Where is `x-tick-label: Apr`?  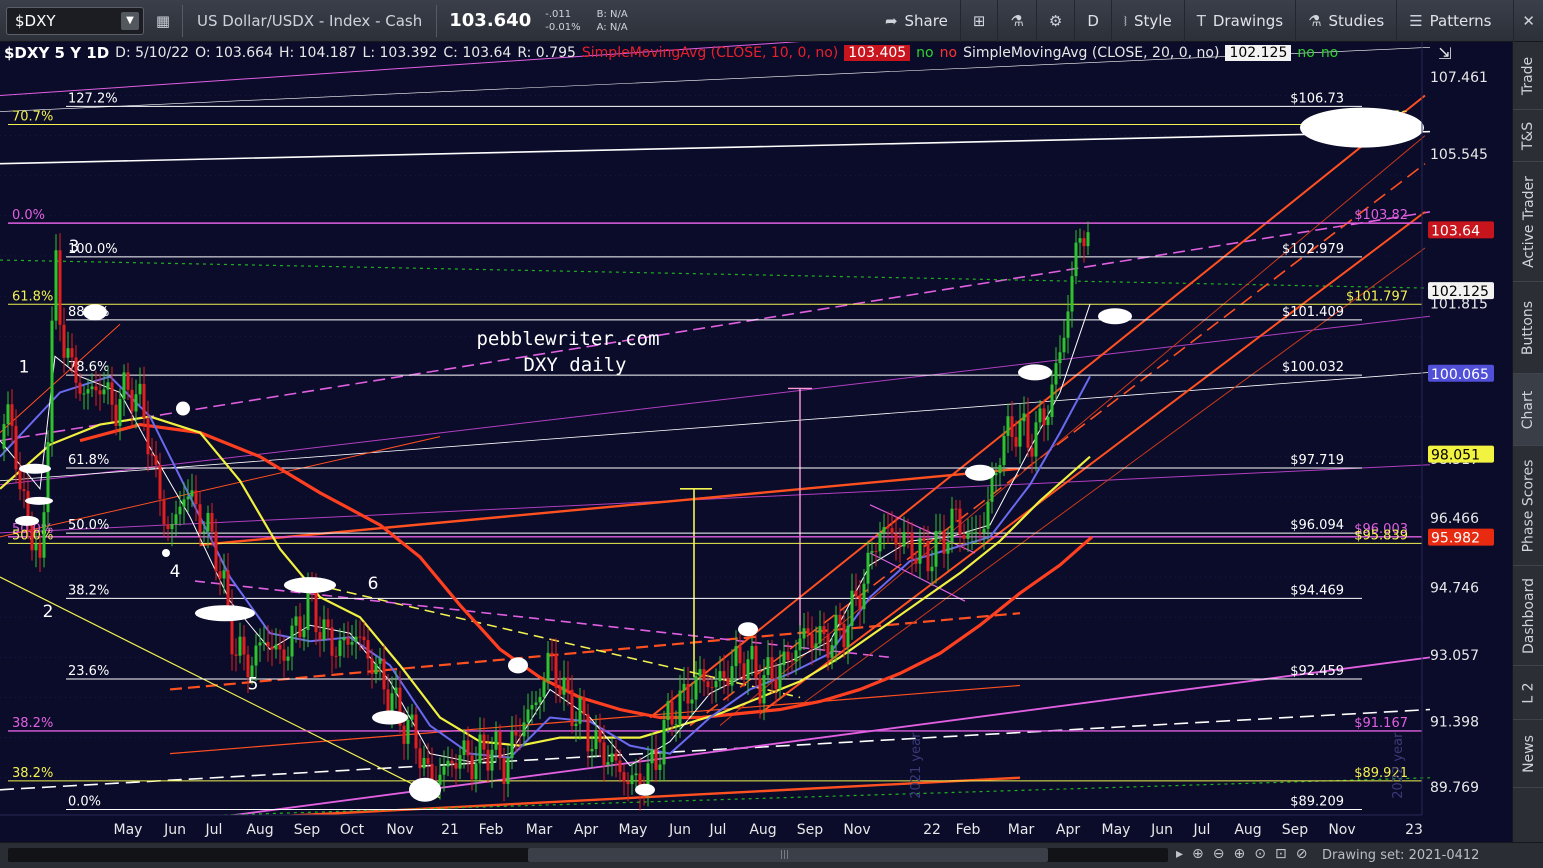
x-tick-label: Apr is located at coordinates (1068, 830).